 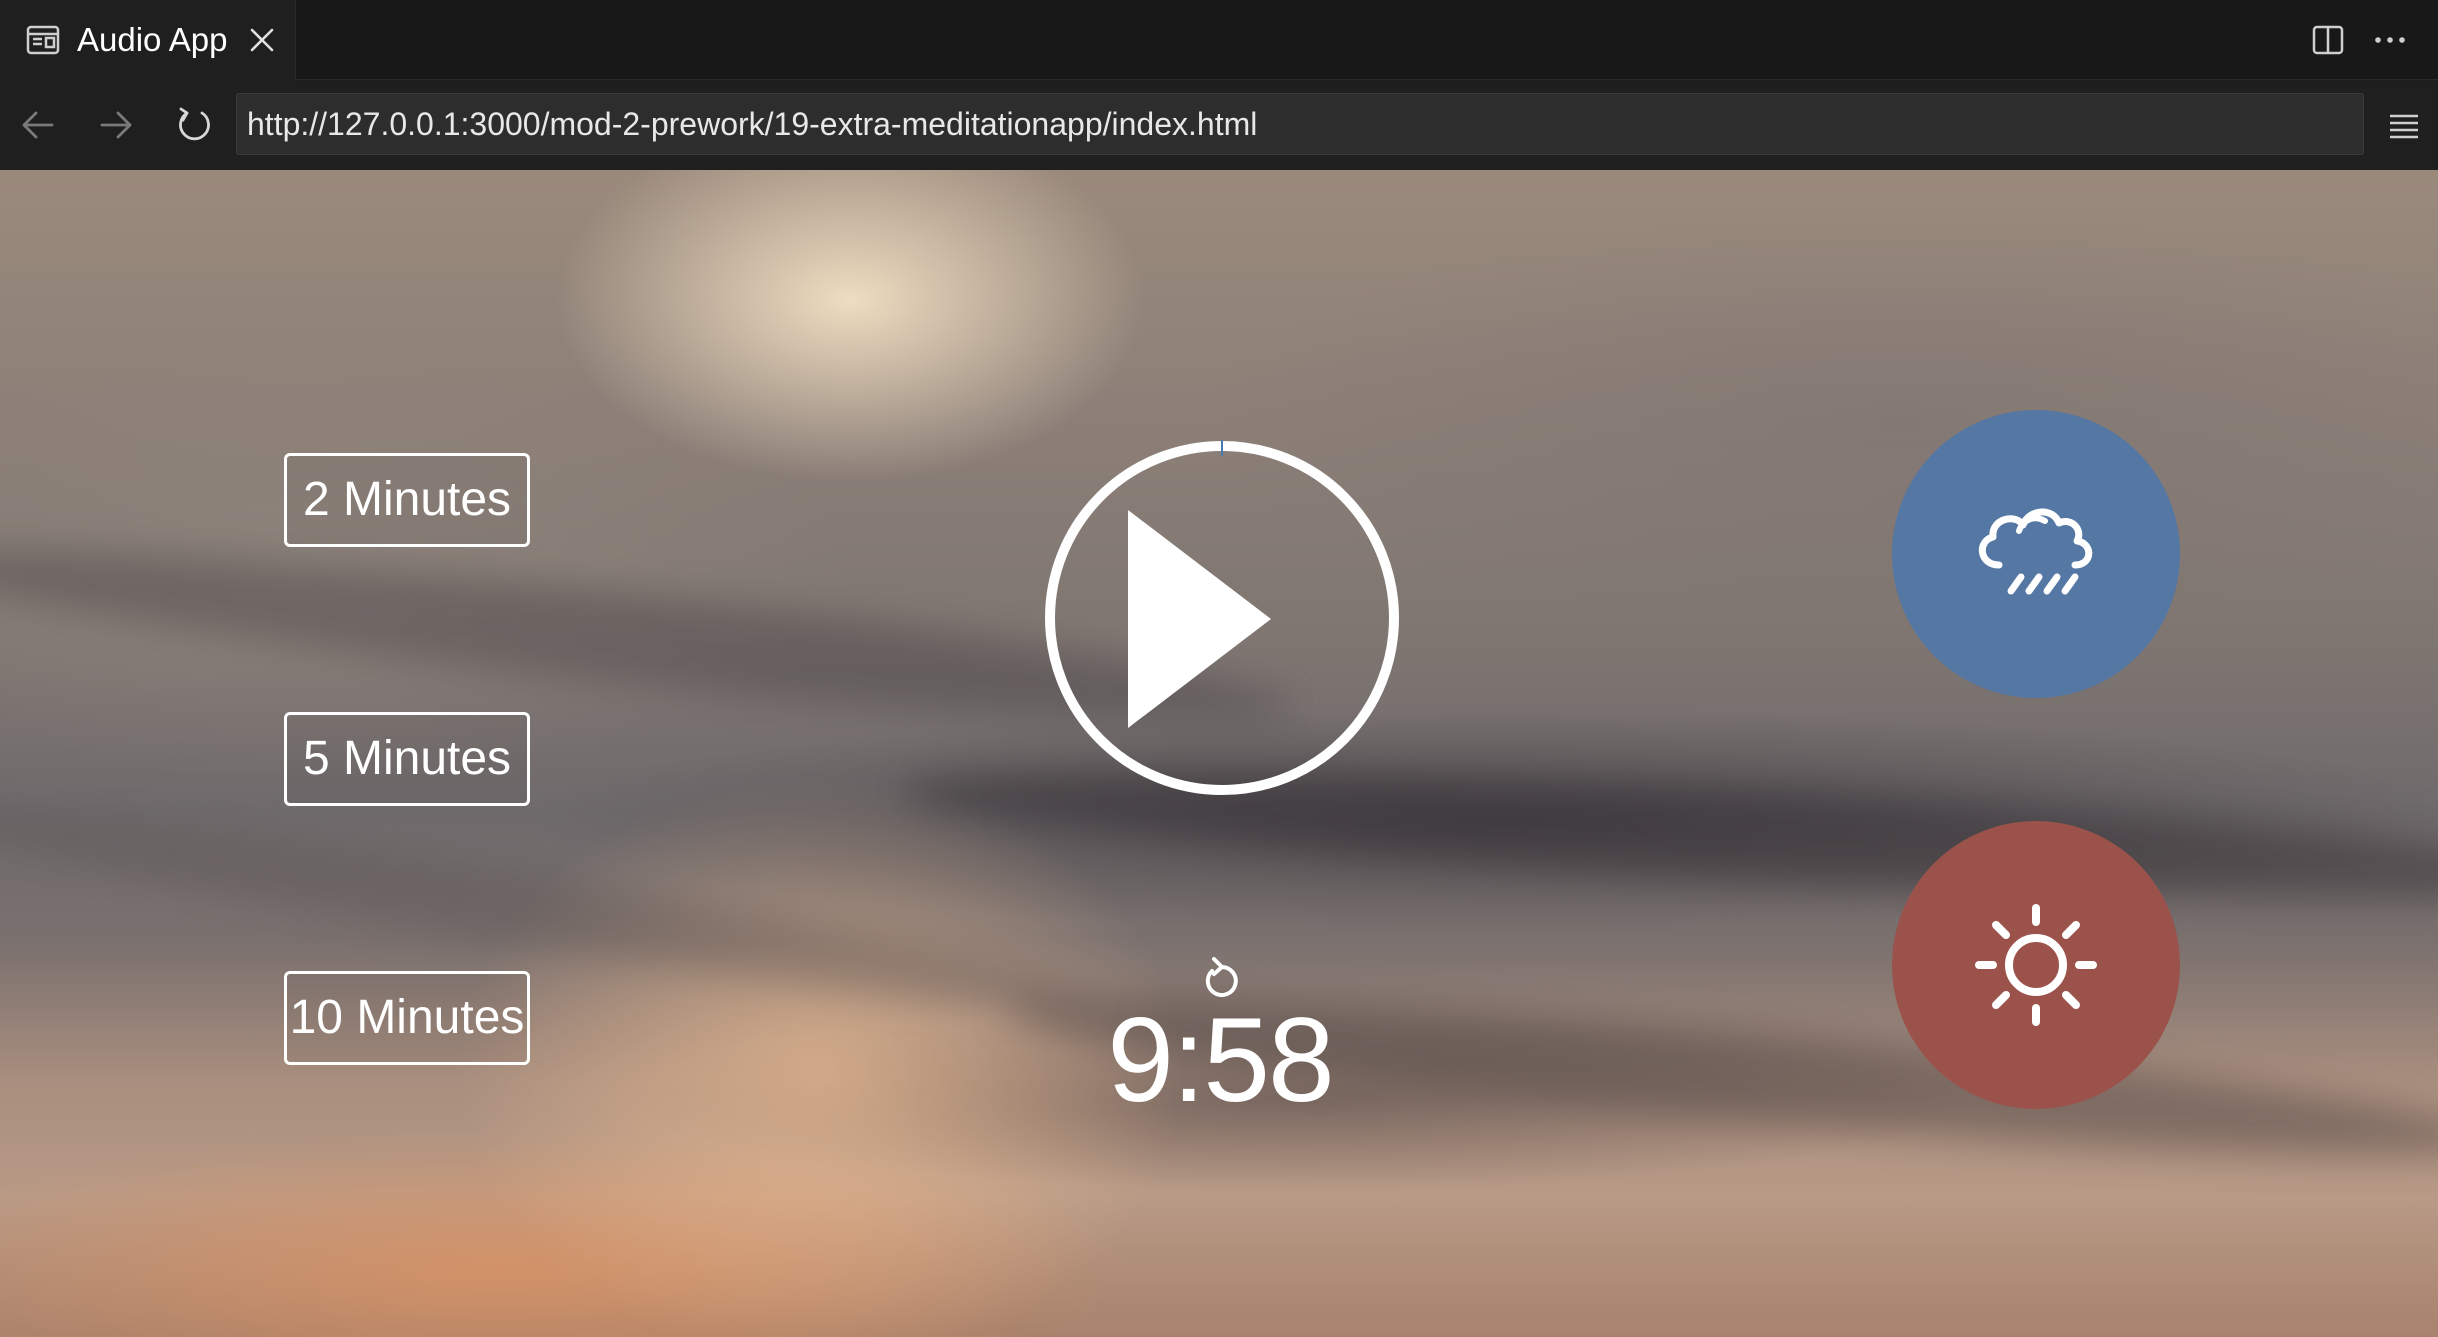 What do you see at coordinates (152, 39) in the screenshot?
I see `tab-title: Audio App` at bounding box center [152, 39].